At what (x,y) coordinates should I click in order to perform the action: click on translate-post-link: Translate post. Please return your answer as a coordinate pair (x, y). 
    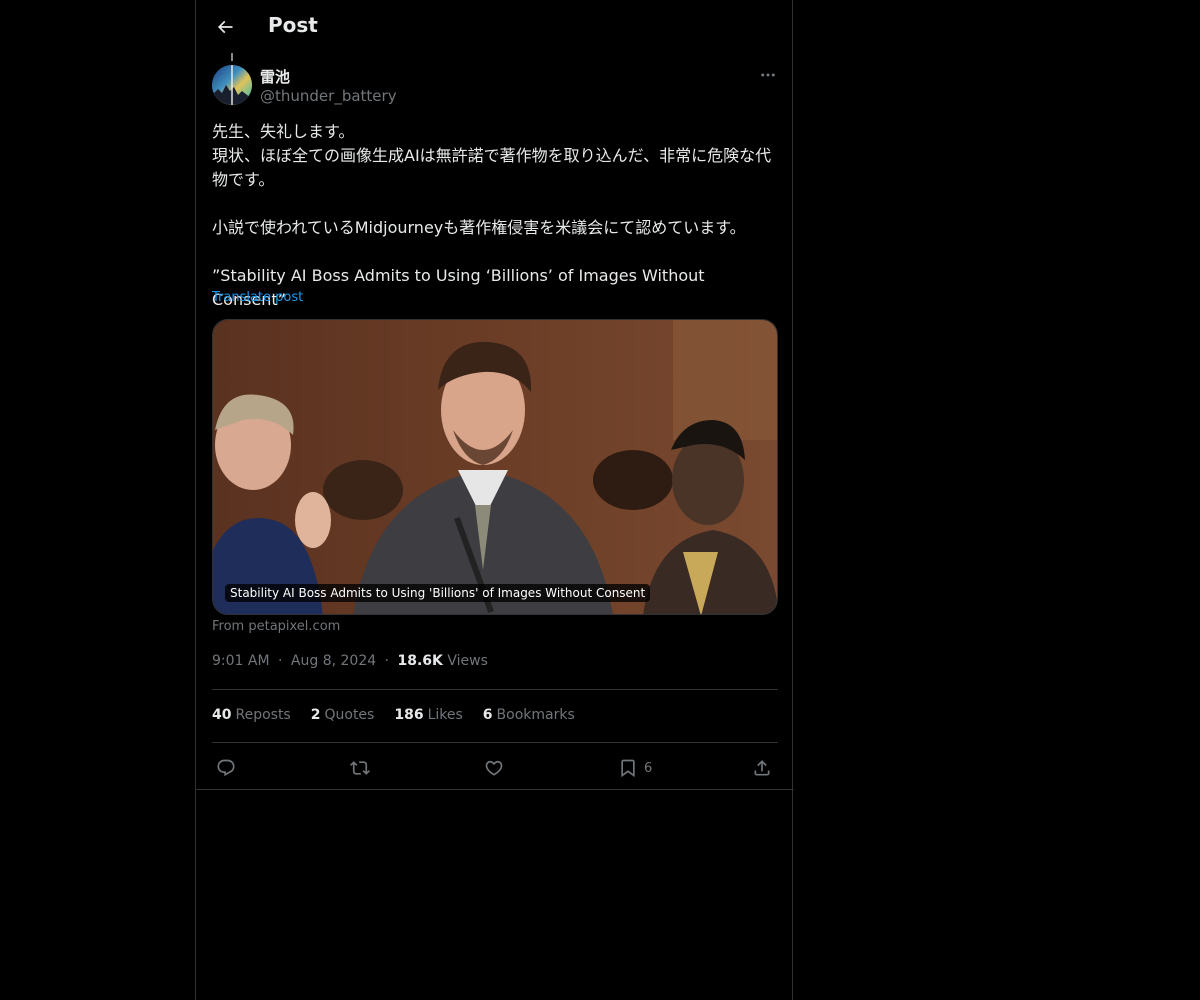
    Looking at the image, I should click on (257, 297).